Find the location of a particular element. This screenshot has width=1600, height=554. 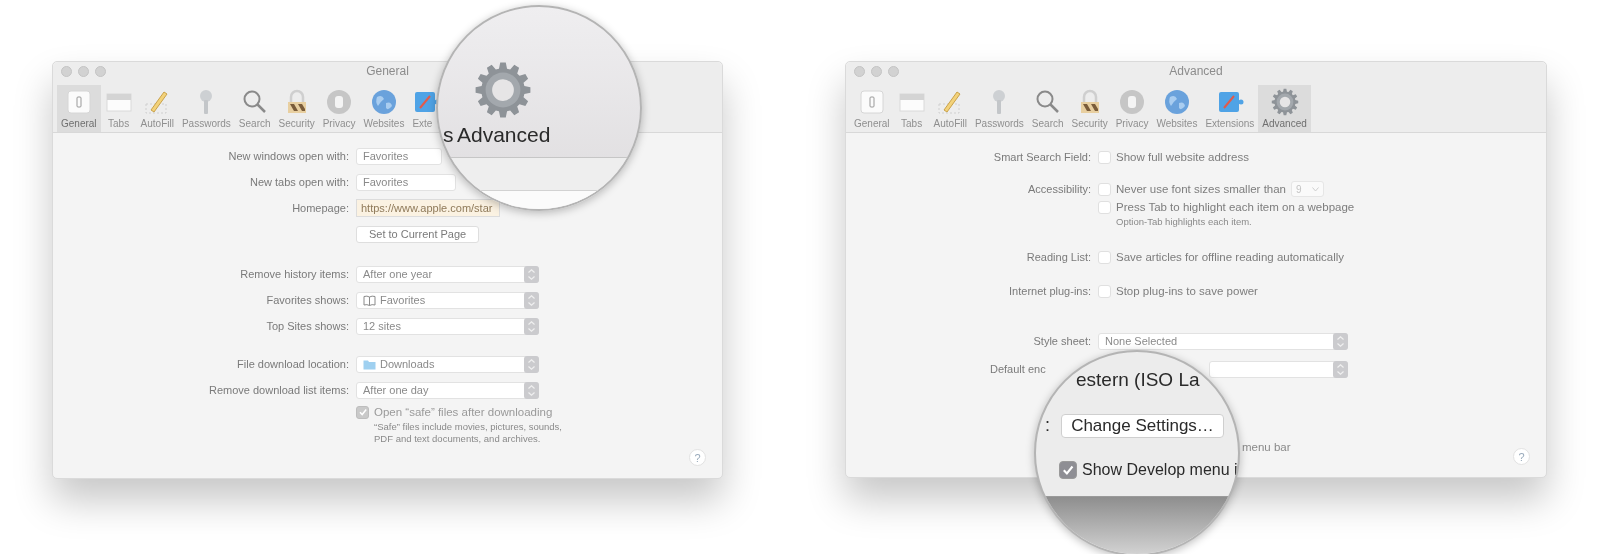

field-label: New windows open with: is located at coordinates (288, 156).